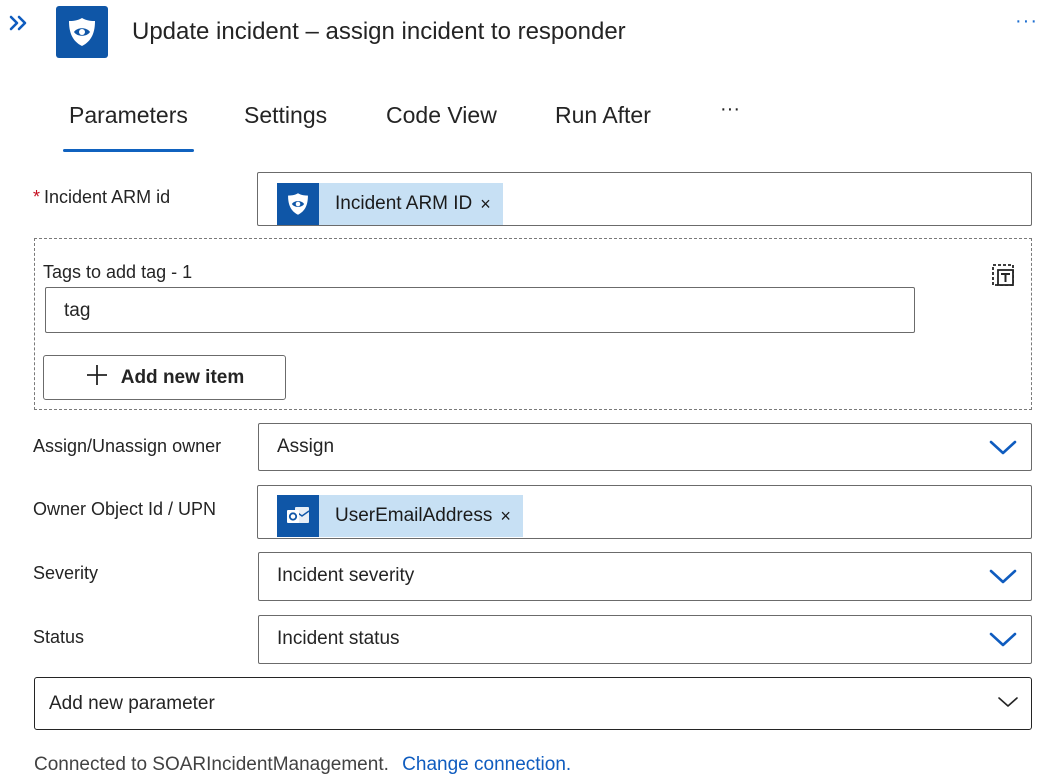  What do you see at coordinates (66, 573) in the screenshot?
I see `severity-label: Severity` at bounding box center [66, 573].